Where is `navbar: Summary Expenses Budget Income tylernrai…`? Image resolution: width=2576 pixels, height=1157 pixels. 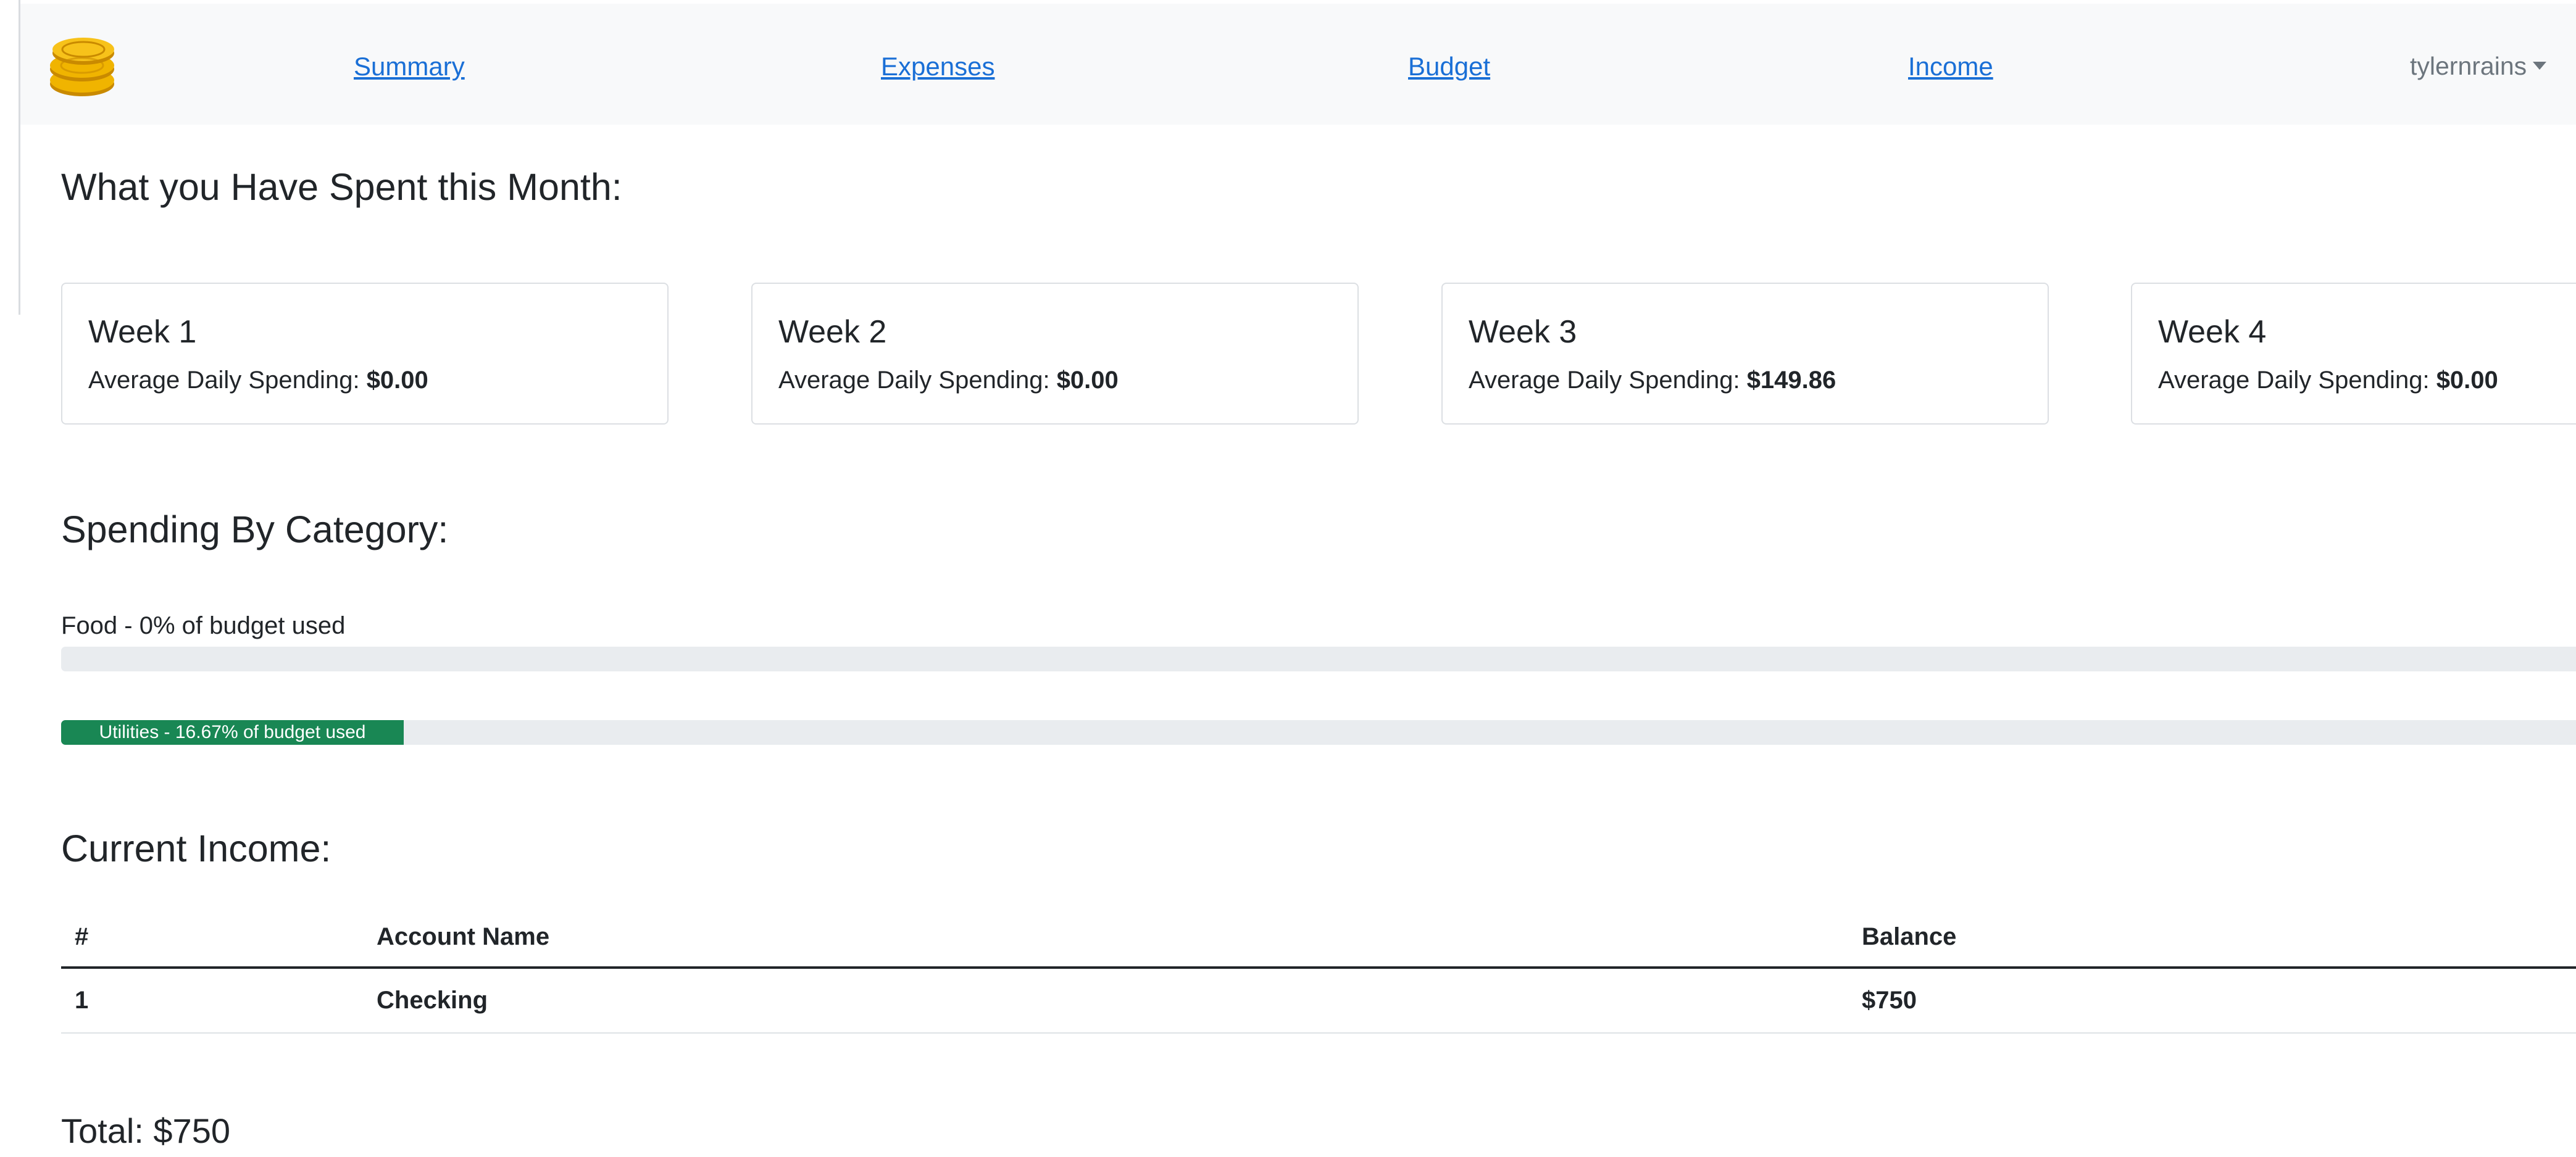 navbar: Summary Expenses Budget Income tylernrai… is located at coordinates (1298, 64).